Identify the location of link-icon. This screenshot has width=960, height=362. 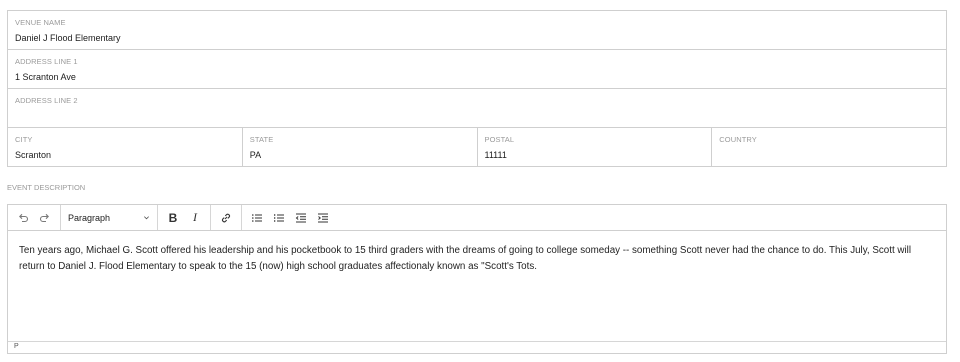
(226, 218).